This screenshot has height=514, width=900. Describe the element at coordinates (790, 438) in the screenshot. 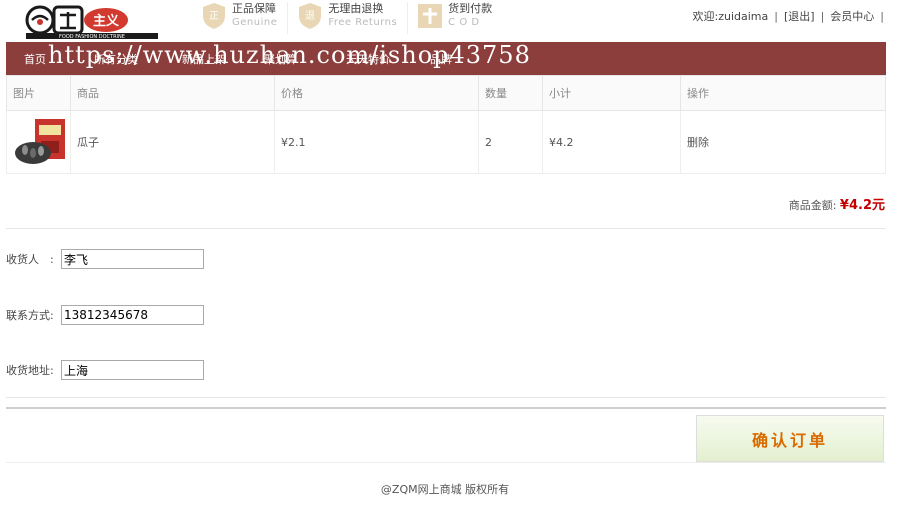

I see `confirm-order-button: 确认订单` at that location.